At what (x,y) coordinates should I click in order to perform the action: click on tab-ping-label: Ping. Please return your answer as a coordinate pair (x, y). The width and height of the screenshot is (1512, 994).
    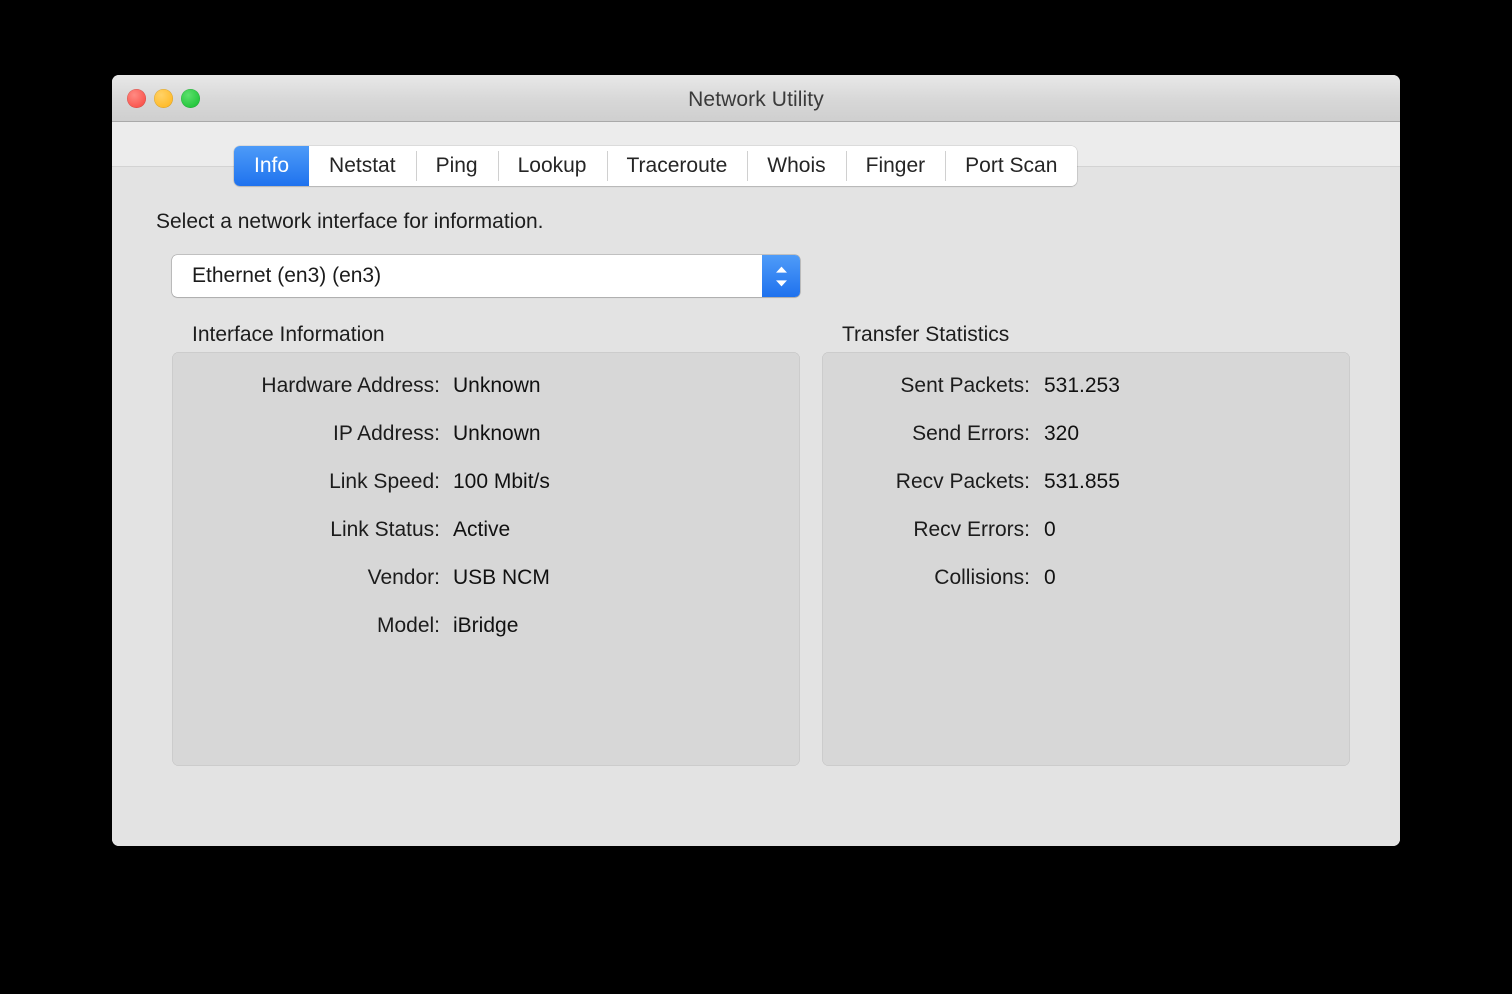
    Looking at the image, I should click on (456, 165).